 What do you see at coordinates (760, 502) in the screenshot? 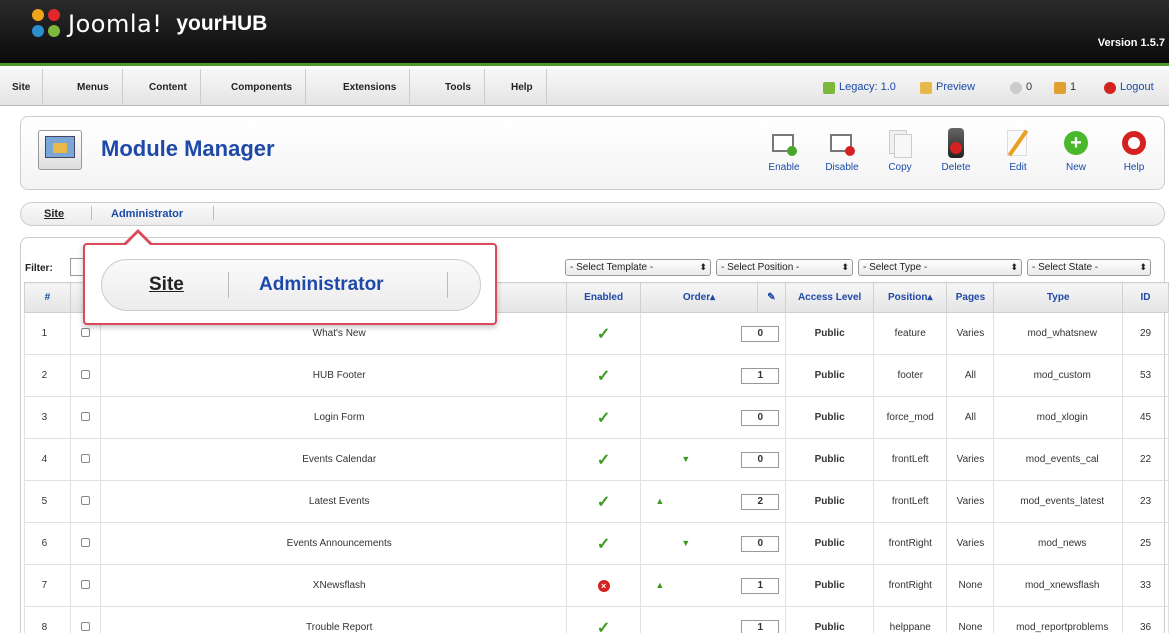
I see `order-input: 2` at bounding box center [760, 502].